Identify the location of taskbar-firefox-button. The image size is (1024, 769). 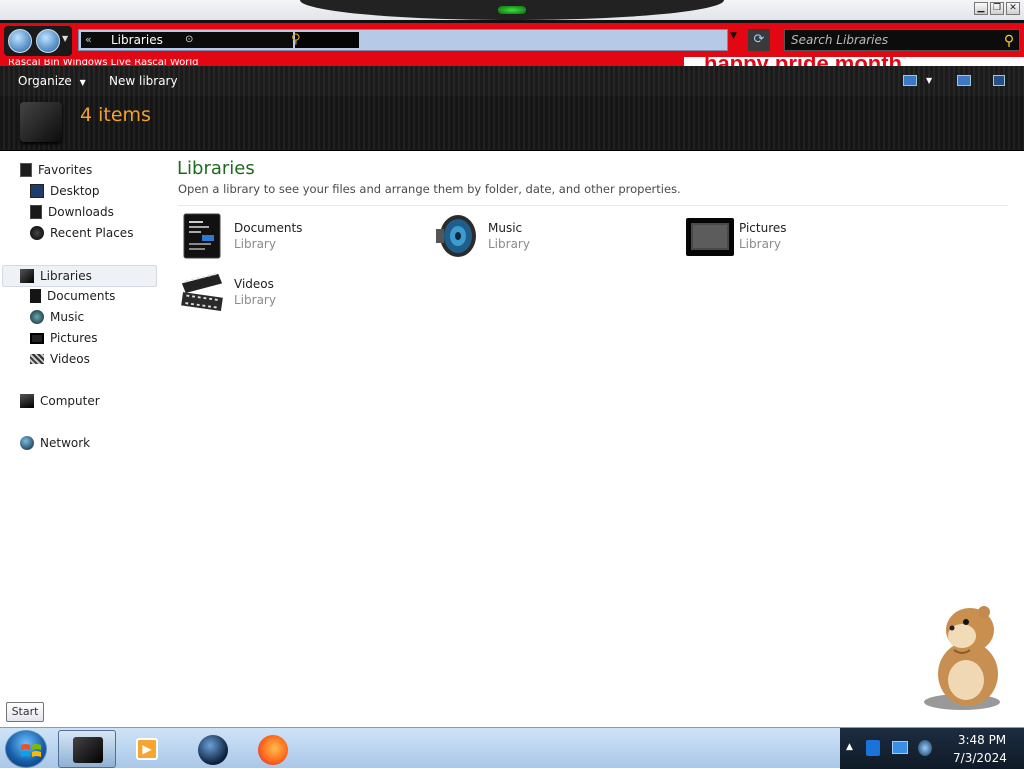
(273, 749).